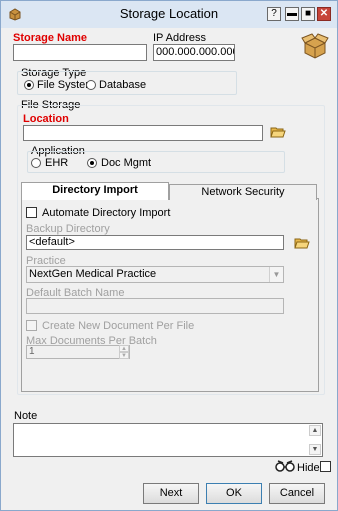 This screenshot has width=338, height=511. Describe the element at coordinates (124, 348) in the screenshot. I see `spin-up-icon: ▲` at that location.